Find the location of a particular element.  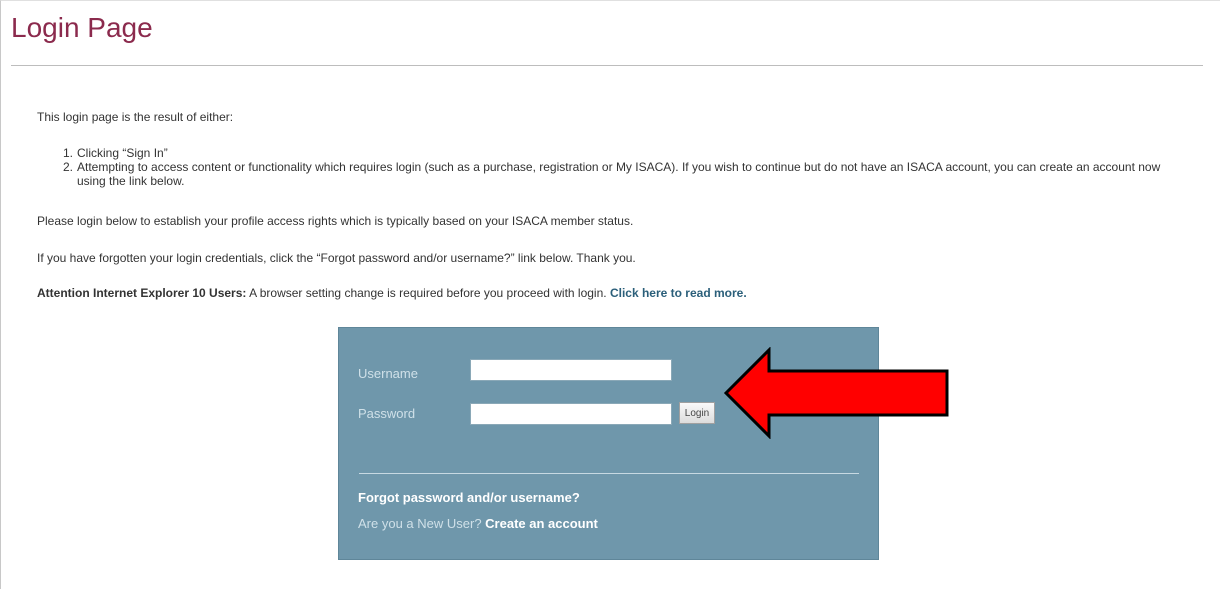

password-label: Password is located at coordinates (387, 413).